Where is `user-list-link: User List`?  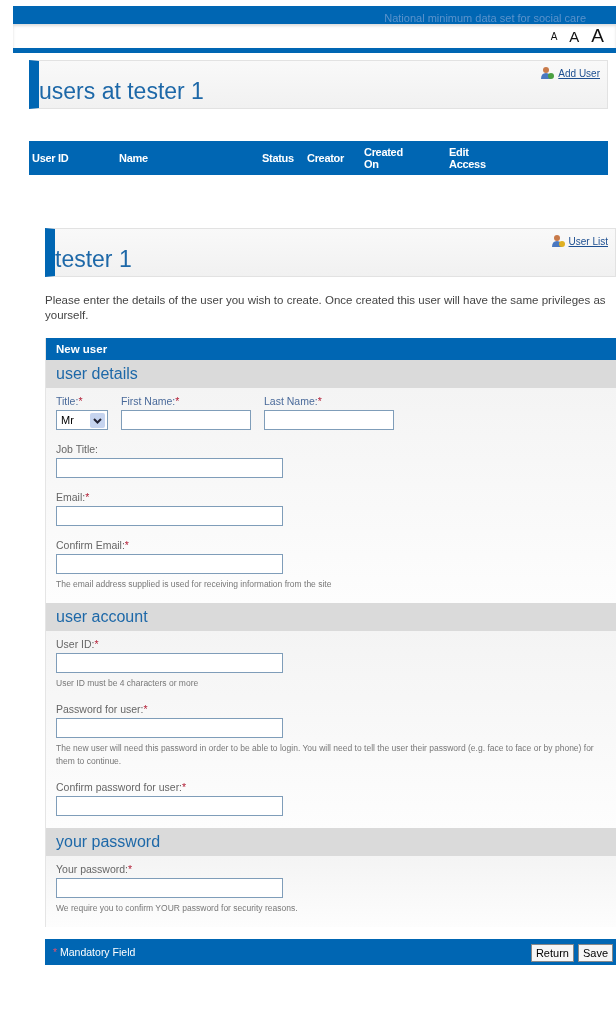 user-list-link: User List is located at coordinates (579, 241).